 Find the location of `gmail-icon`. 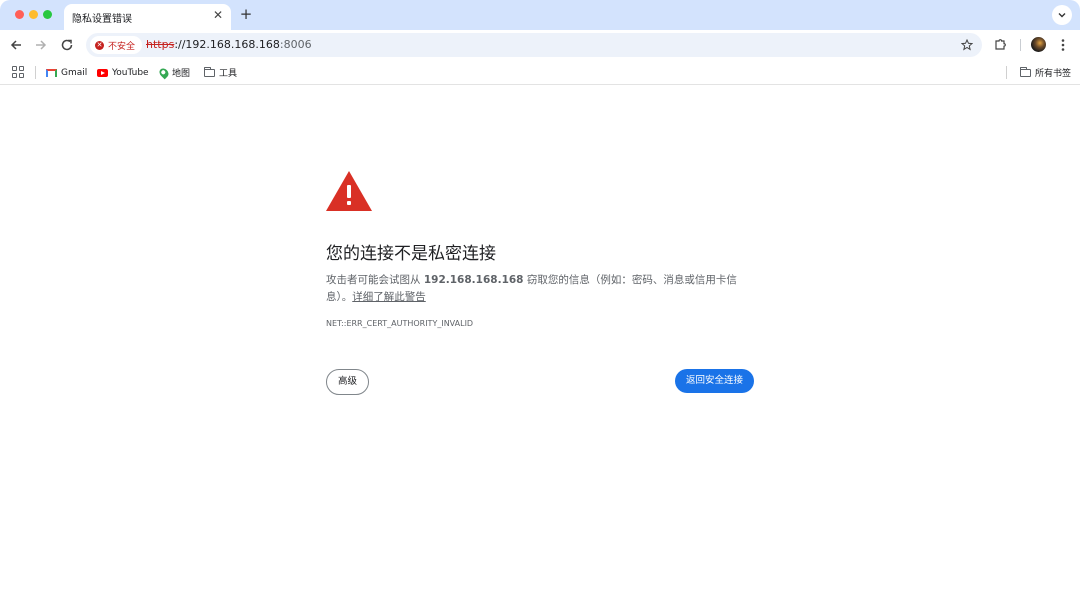

gmail-icon is located at coordinates (51, 72).